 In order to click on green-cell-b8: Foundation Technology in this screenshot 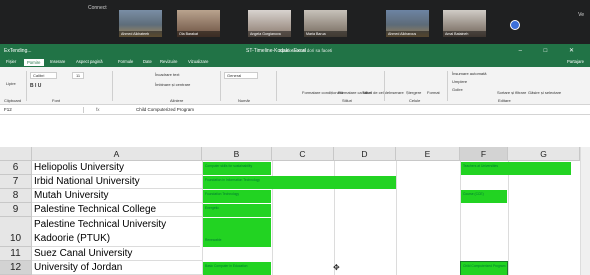, I will do `click(237, 196)`.